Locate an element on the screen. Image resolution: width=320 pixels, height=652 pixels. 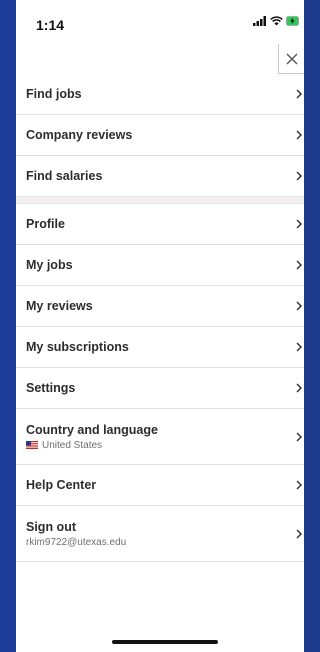
us-flag-icon is located at coordinates (32, 445).